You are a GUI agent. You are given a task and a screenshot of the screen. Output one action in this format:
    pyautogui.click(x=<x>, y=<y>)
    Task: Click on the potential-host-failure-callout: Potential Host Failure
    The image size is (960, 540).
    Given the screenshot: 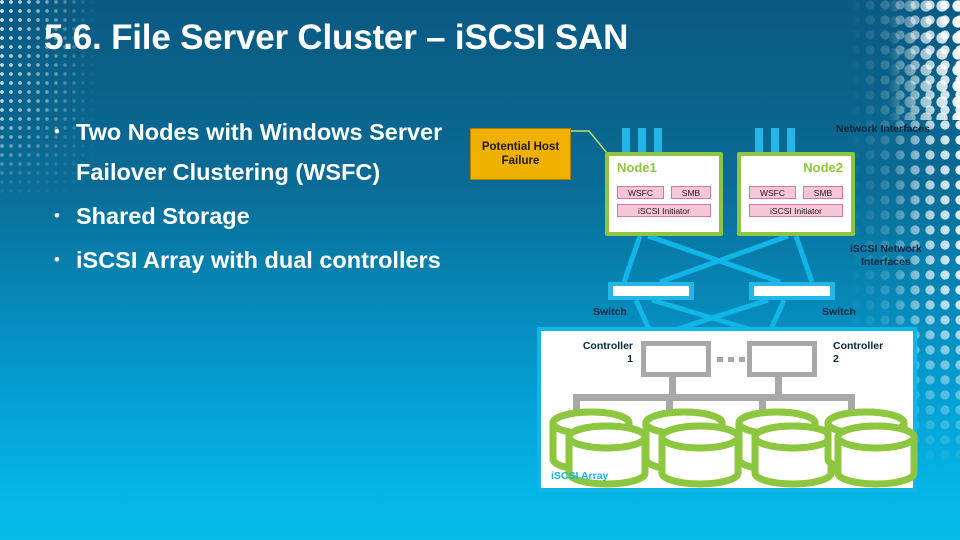 What is the action you would take?
    pyautogui.click(x=520, y=154)
    